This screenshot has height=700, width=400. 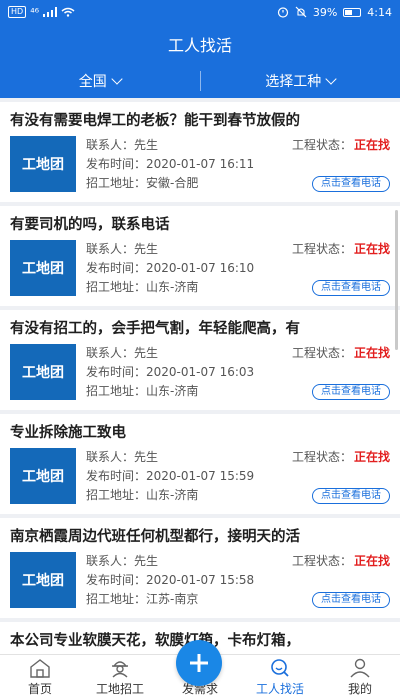 What do you see at coordinates (40, 668) in the screenshot?
I see `home-icon` at bounding box center [40, 668].